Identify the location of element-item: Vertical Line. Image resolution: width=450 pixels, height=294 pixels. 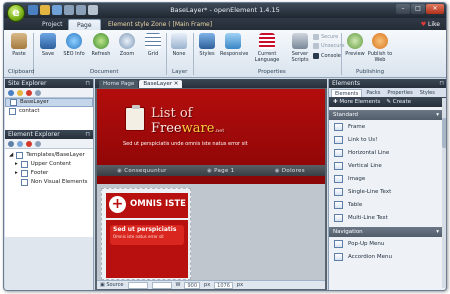
(387, 165).